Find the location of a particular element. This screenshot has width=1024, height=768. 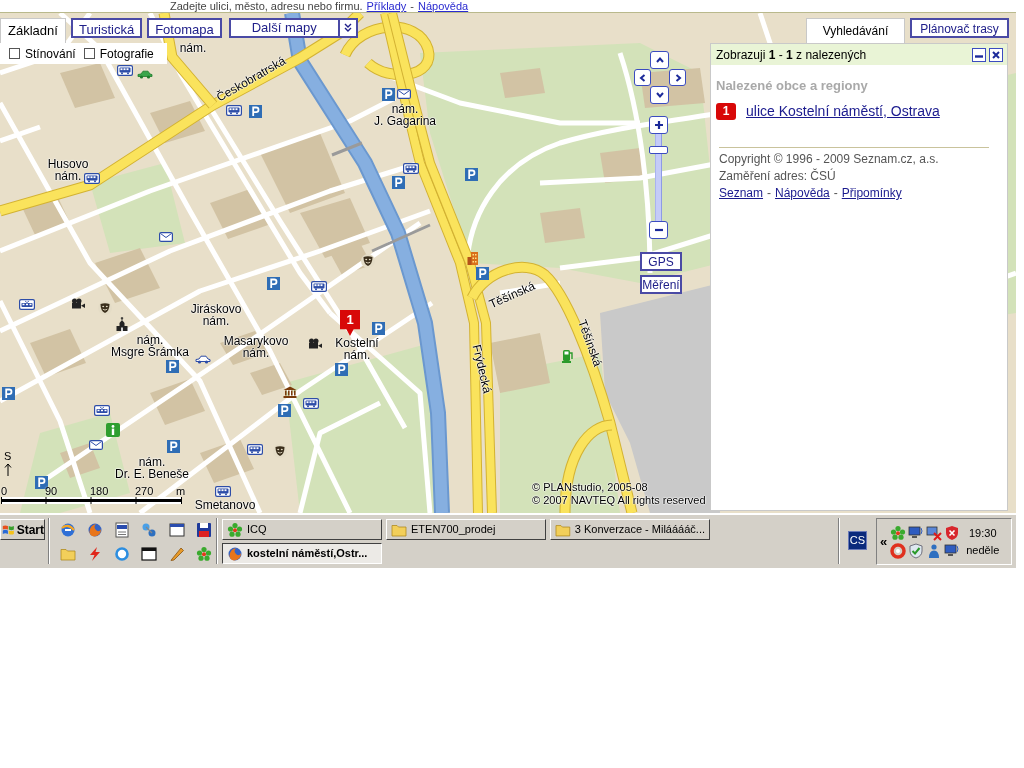

map-type-tab: Fotomapa is located at coordinates (184, 28).